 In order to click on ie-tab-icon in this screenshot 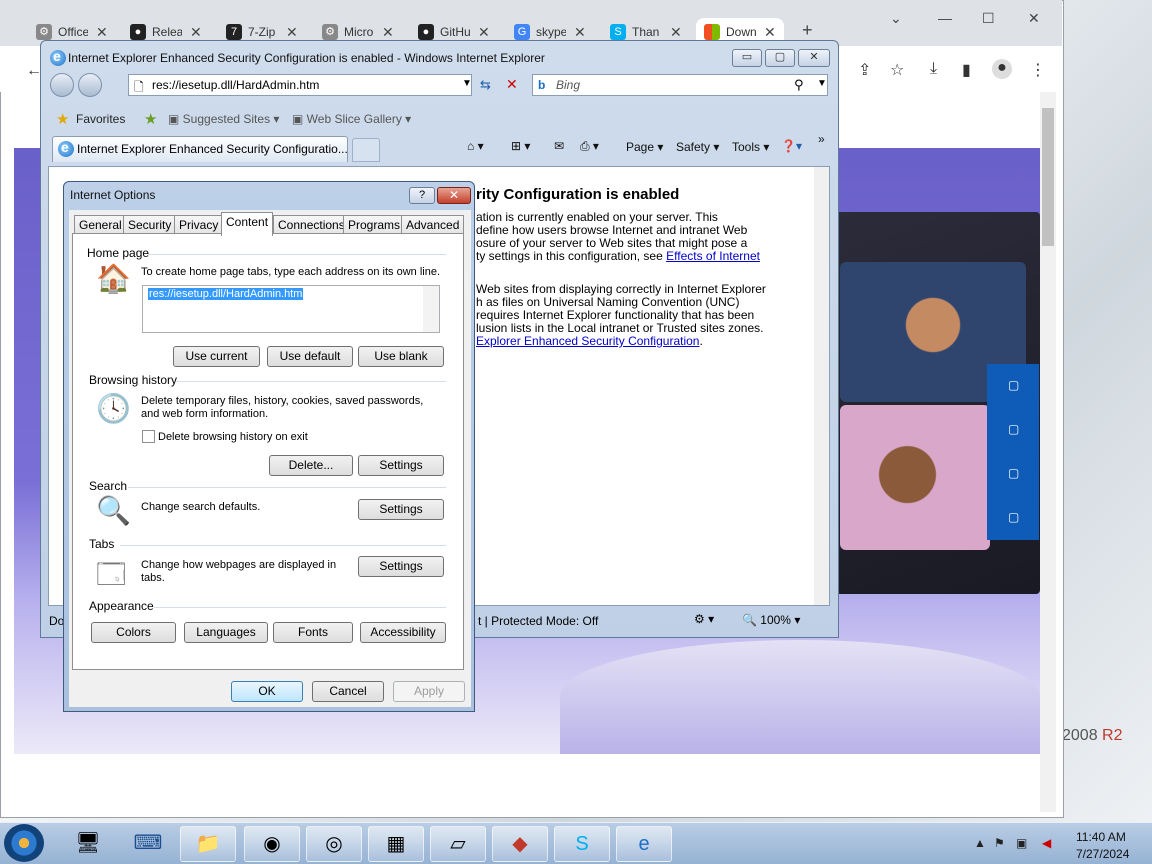, I will do `click(66, 148)`.